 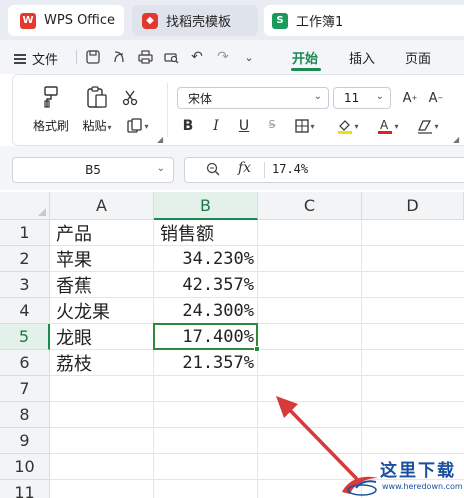 What do you see at coordinates (25, 285) in the screenshot?
I see `row-header: 3` at bounding box center [25, 285].